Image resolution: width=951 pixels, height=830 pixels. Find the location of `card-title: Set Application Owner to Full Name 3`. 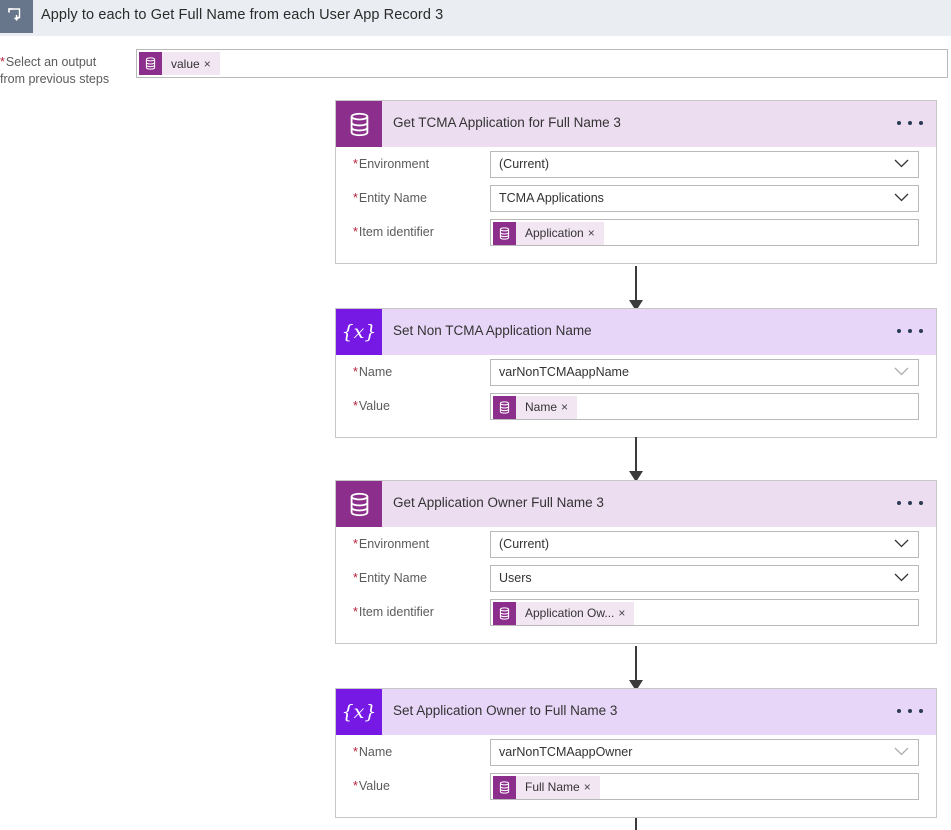

card-title: Set Application Owner to Full Name 3 is located at coordinates (505, 710).